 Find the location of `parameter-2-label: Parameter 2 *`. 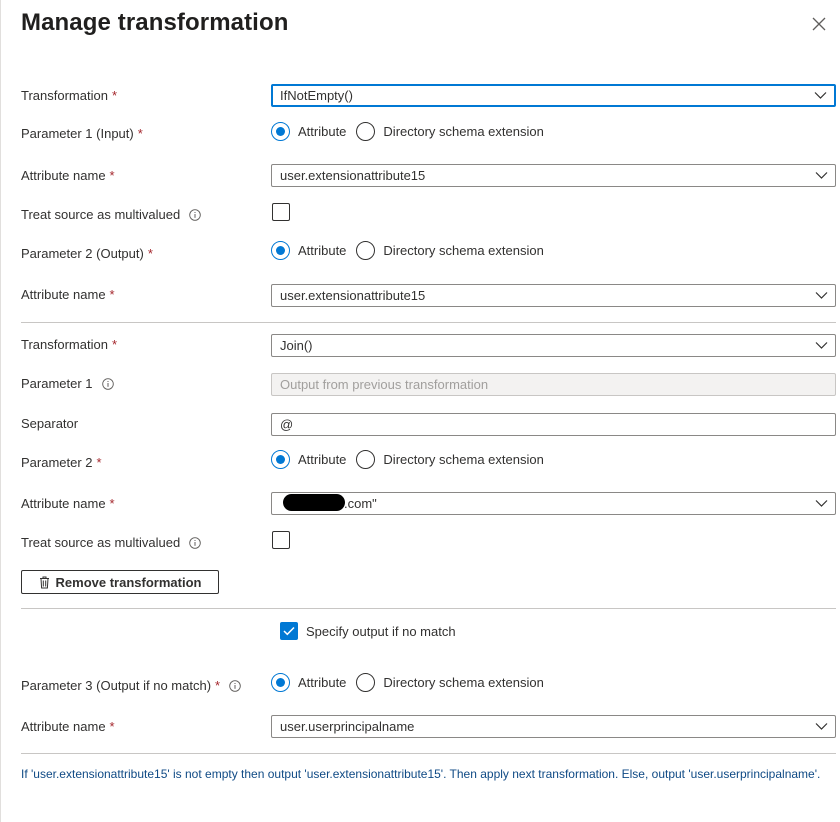

parameter-2-label: Parameter 2 * is located at coordinates (61, 462).